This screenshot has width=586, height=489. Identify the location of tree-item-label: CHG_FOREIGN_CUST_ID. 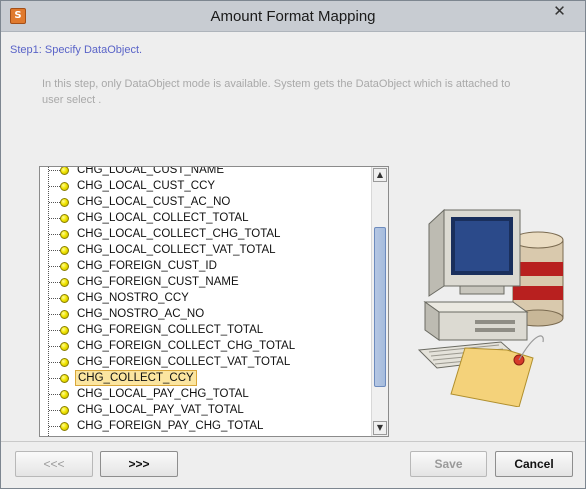
(147, 266).